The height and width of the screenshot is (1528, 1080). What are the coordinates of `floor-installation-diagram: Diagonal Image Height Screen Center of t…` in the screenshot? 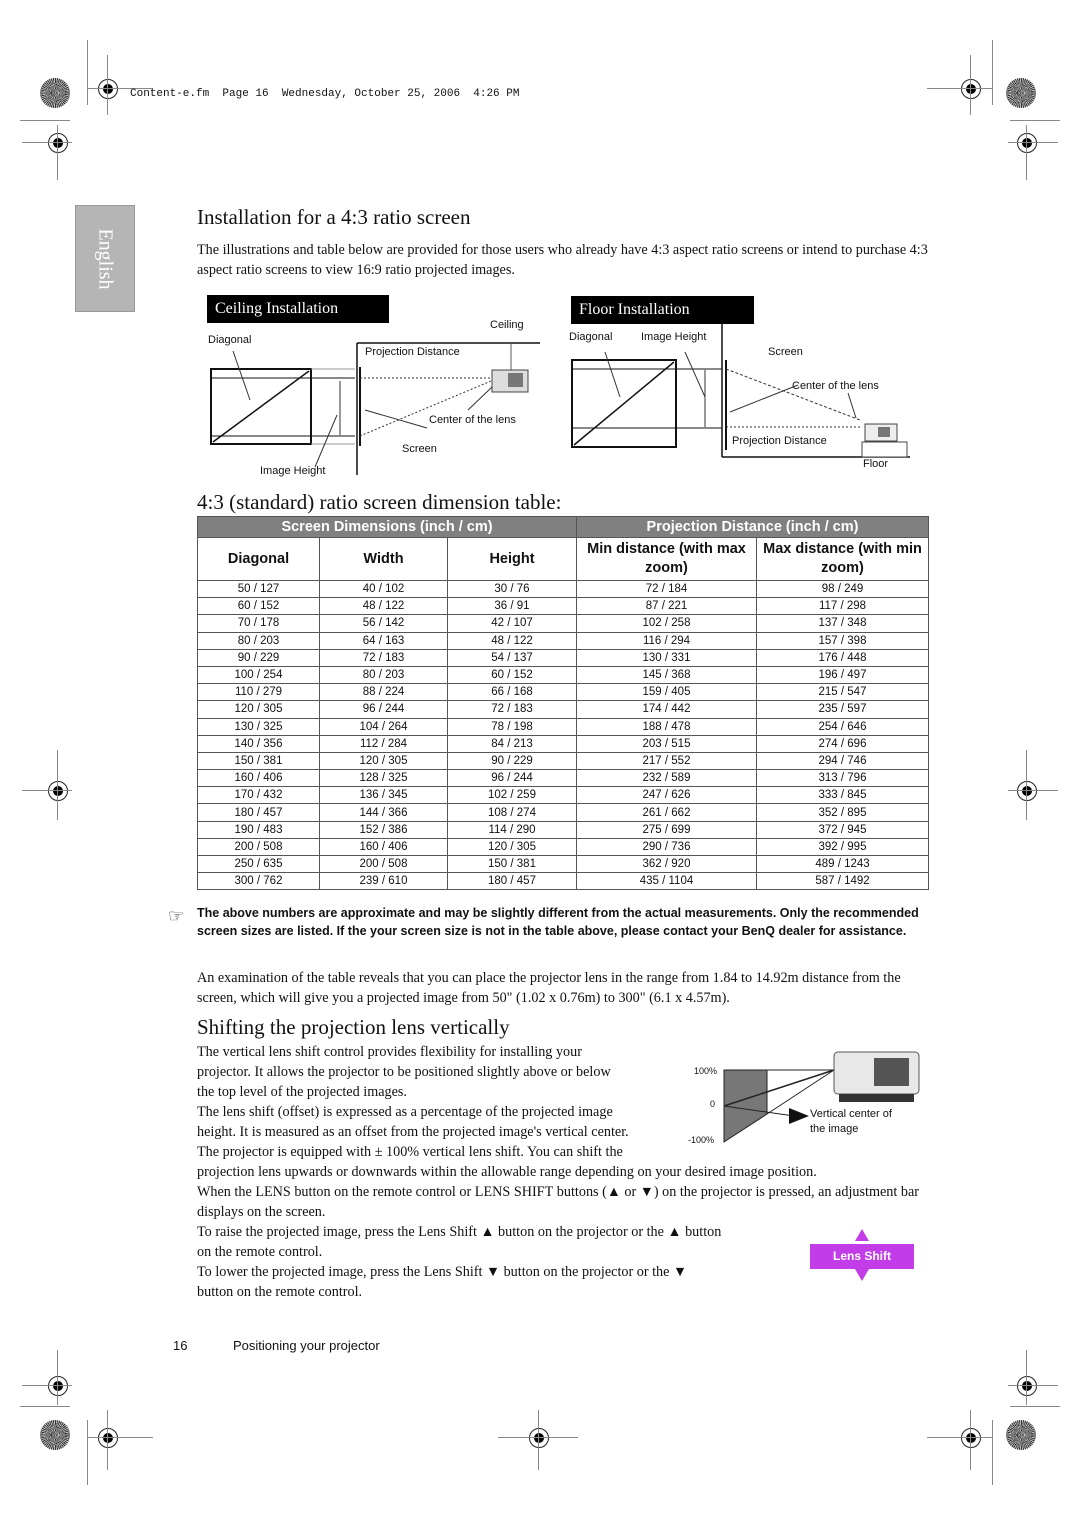 It's located at (739, 396).